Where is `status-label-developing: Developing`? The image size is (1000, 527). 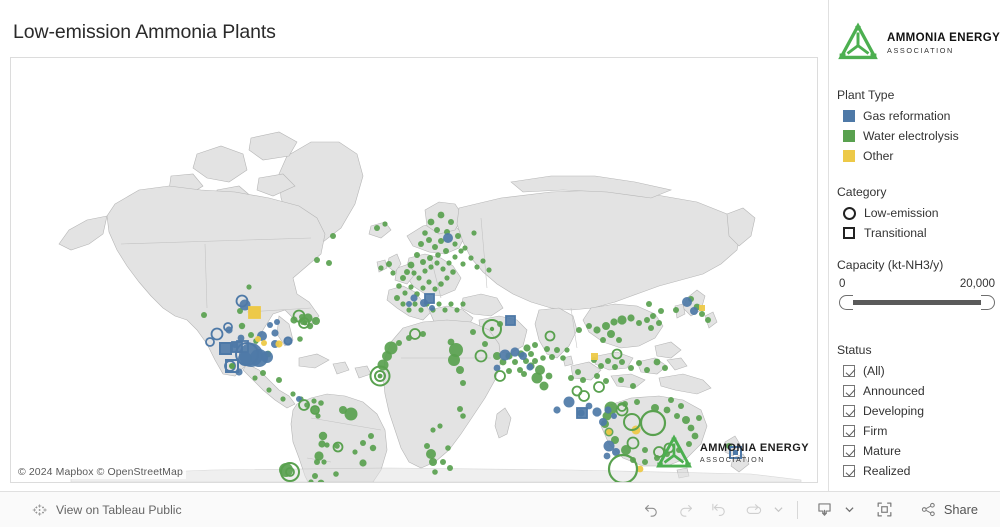 status-label-developing: Developing is located at coordinates (893, 411).